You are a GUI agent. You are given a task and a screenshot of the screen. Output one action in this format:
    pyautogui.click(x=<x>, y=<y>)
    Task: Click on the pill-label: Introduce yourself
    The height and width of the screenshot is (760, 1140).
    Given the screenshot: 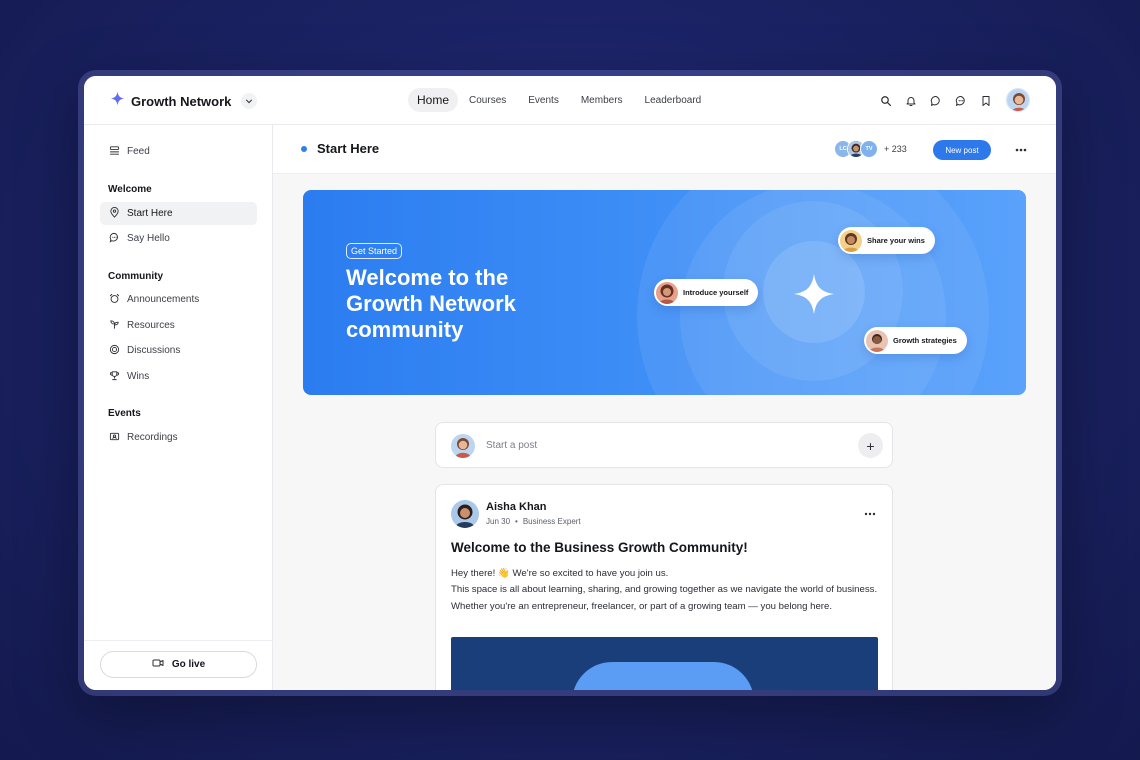 What is the action you would take?
    pyautogui.click(x=716, y=292)
    